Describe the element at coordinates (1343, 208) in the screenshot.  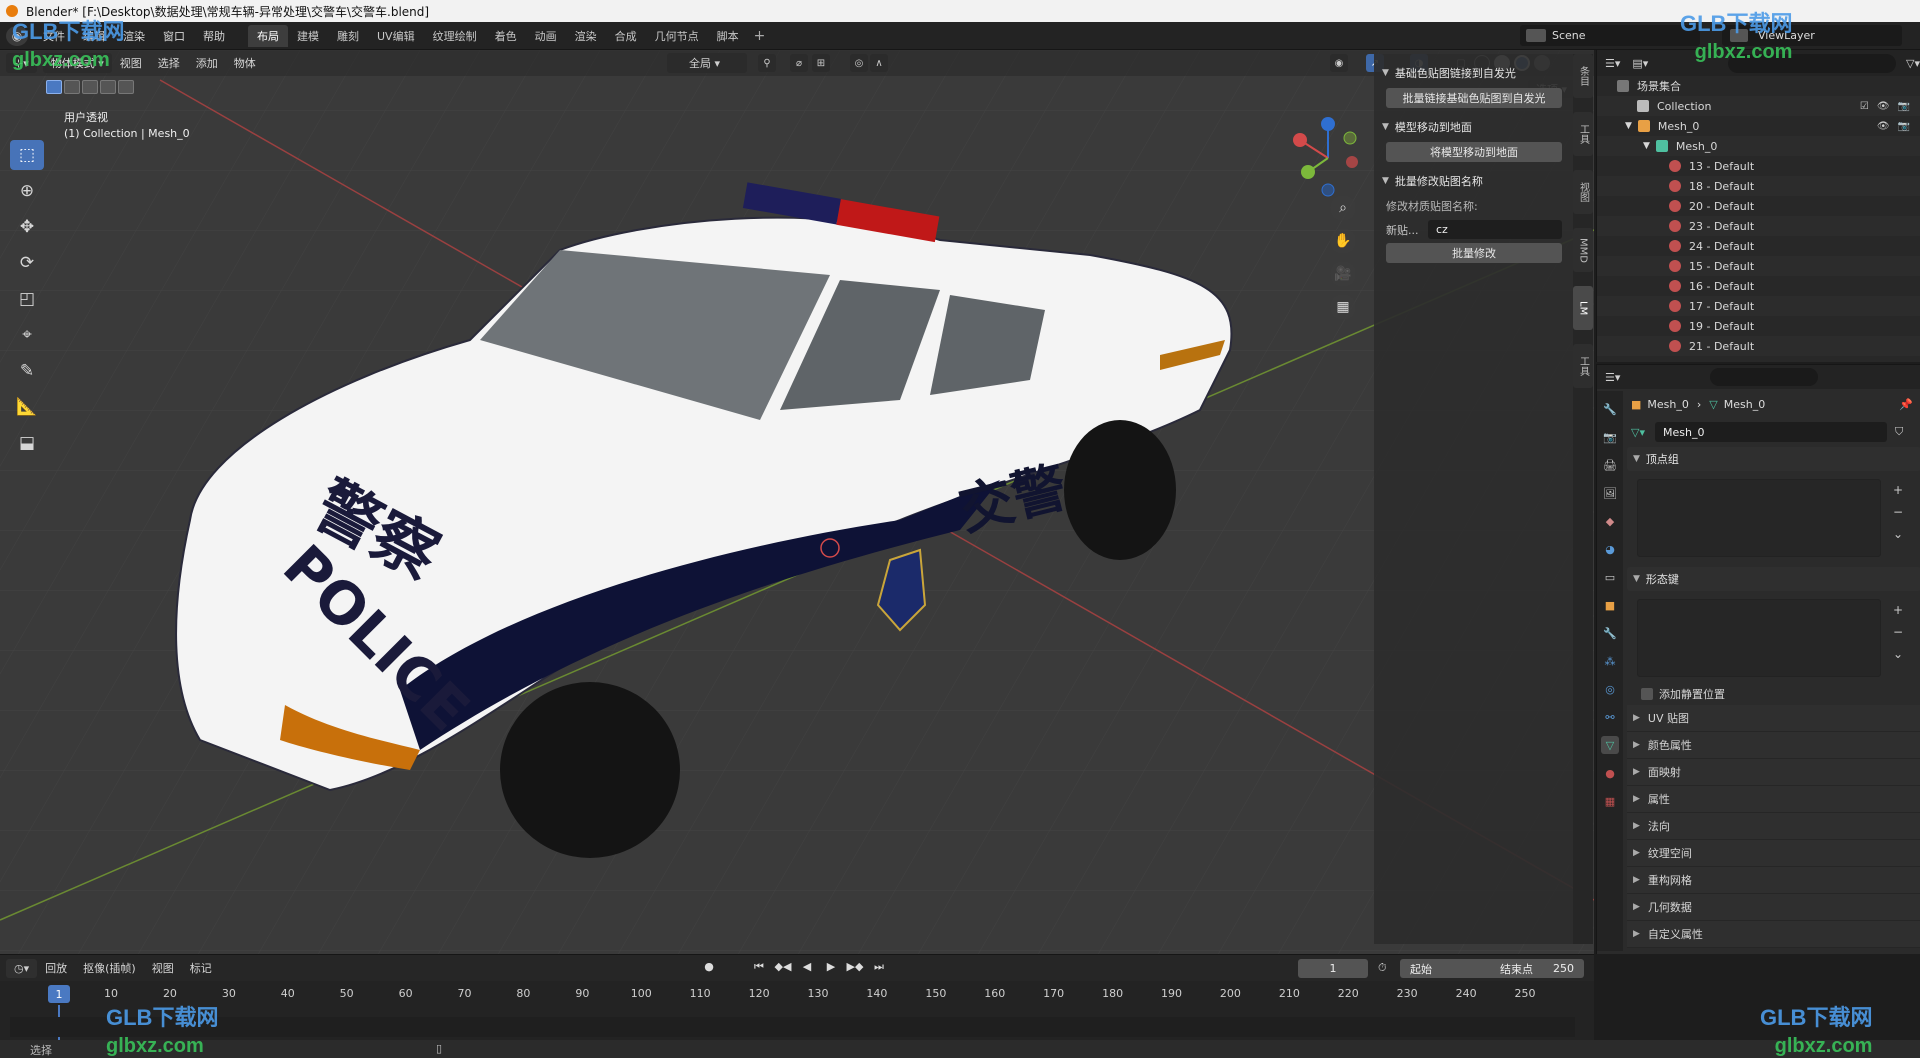
I see `zoom-icon: ⌕` at that location.